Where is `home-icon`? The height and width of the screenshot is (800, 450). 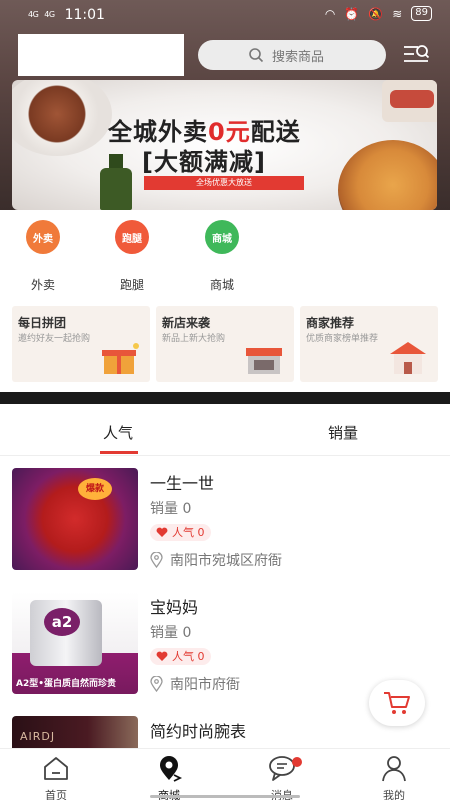
home-icon is located at coordinates (56, 768).